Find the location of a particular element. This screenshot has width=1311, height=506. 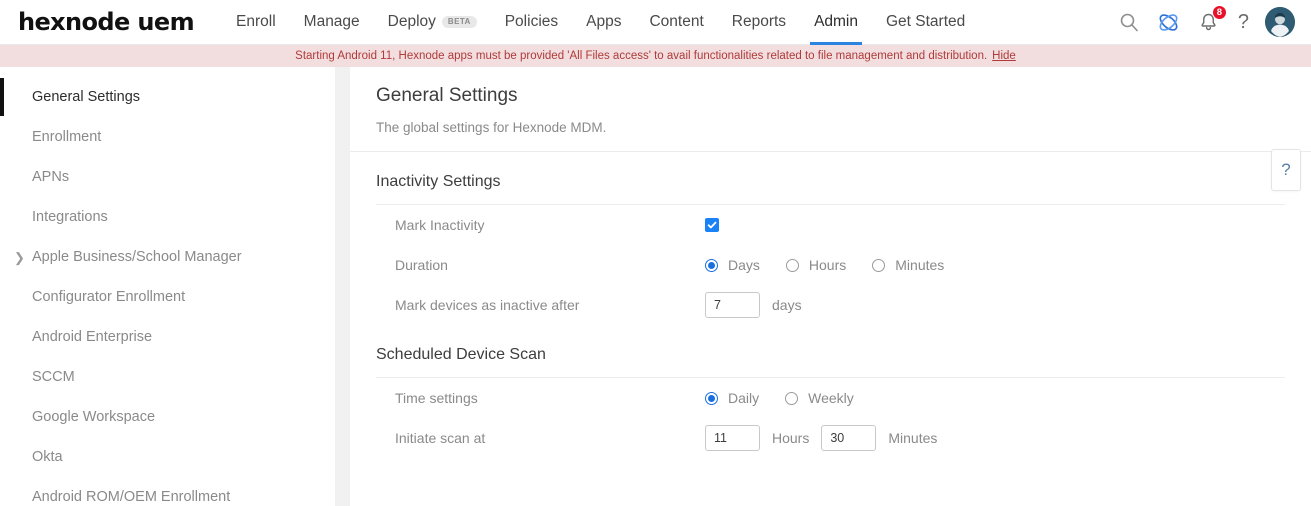

inactive-after-unit: days is located at coordinates (787, 305).